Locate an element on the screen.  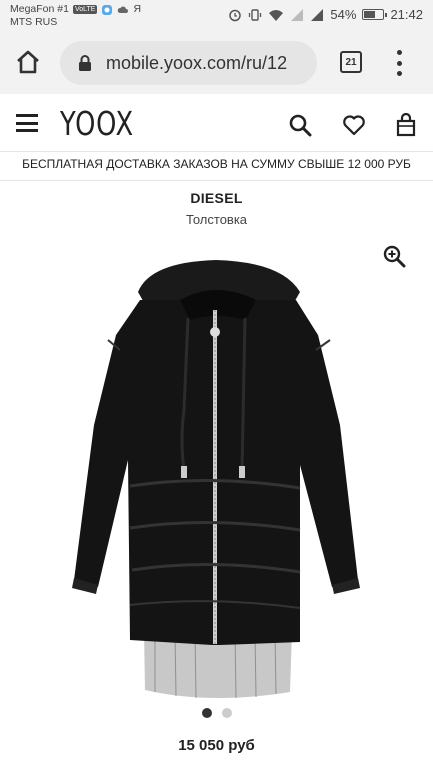
zoom-in-icon is located at coordinates (394, 256).